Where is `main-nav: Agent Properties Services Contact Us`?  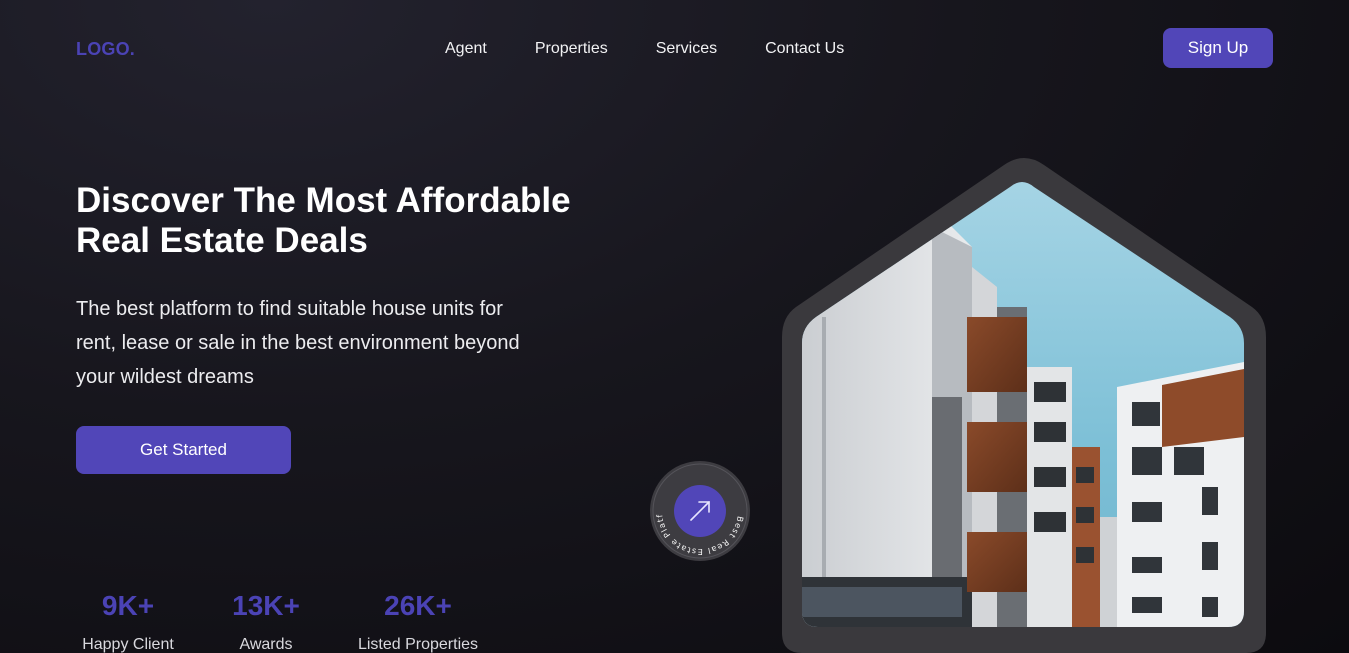 main-nav: Agent Properties Services Contact Us is located at coordinates (668, 49).